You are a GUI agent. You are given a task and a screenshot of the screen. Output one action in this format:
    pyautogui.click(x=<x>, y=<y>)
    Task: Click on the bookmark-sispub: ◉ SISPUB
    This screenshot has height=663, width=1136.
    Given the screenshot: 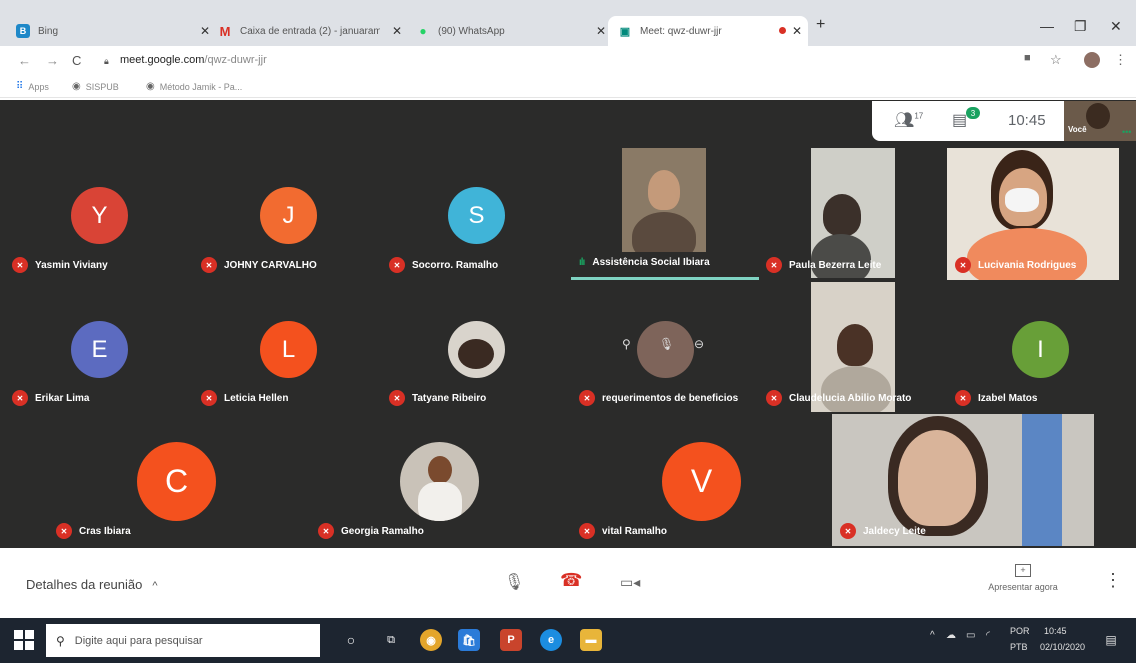 What is the action you would take?
    pyautogui.click(x=95, y=86)
    